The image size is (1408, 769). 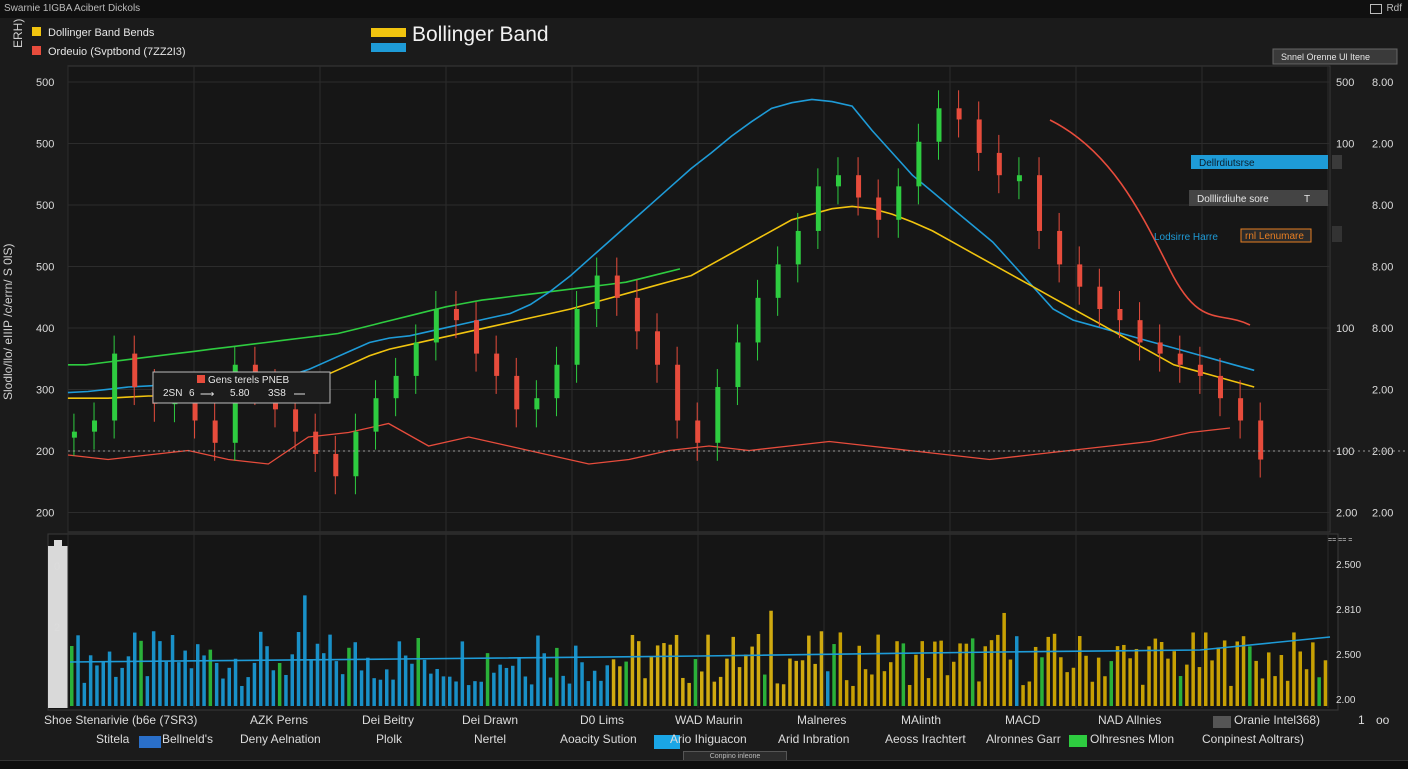 I want to click on annotation-orange-cap, so click(x=1337, y=234).